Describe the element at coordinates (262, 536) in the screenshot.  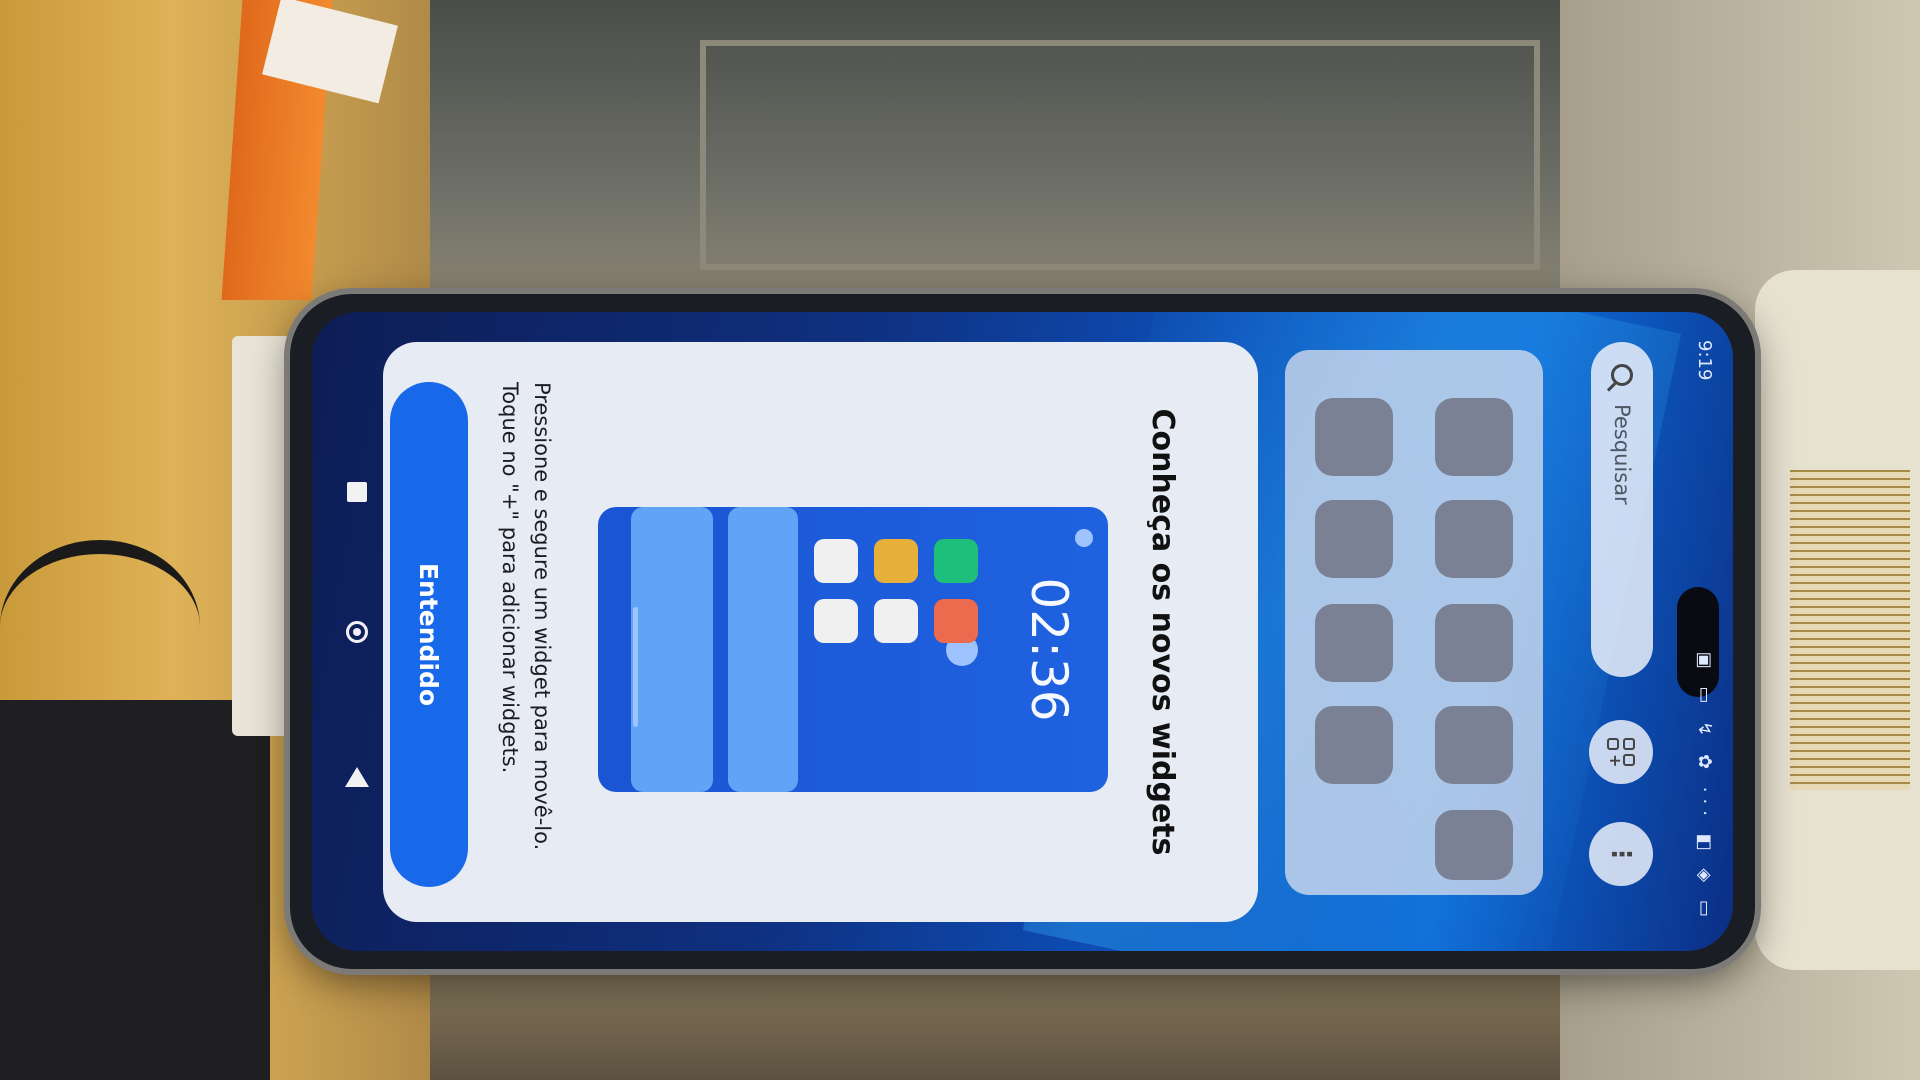
I see `phone-mount-left` at that location.